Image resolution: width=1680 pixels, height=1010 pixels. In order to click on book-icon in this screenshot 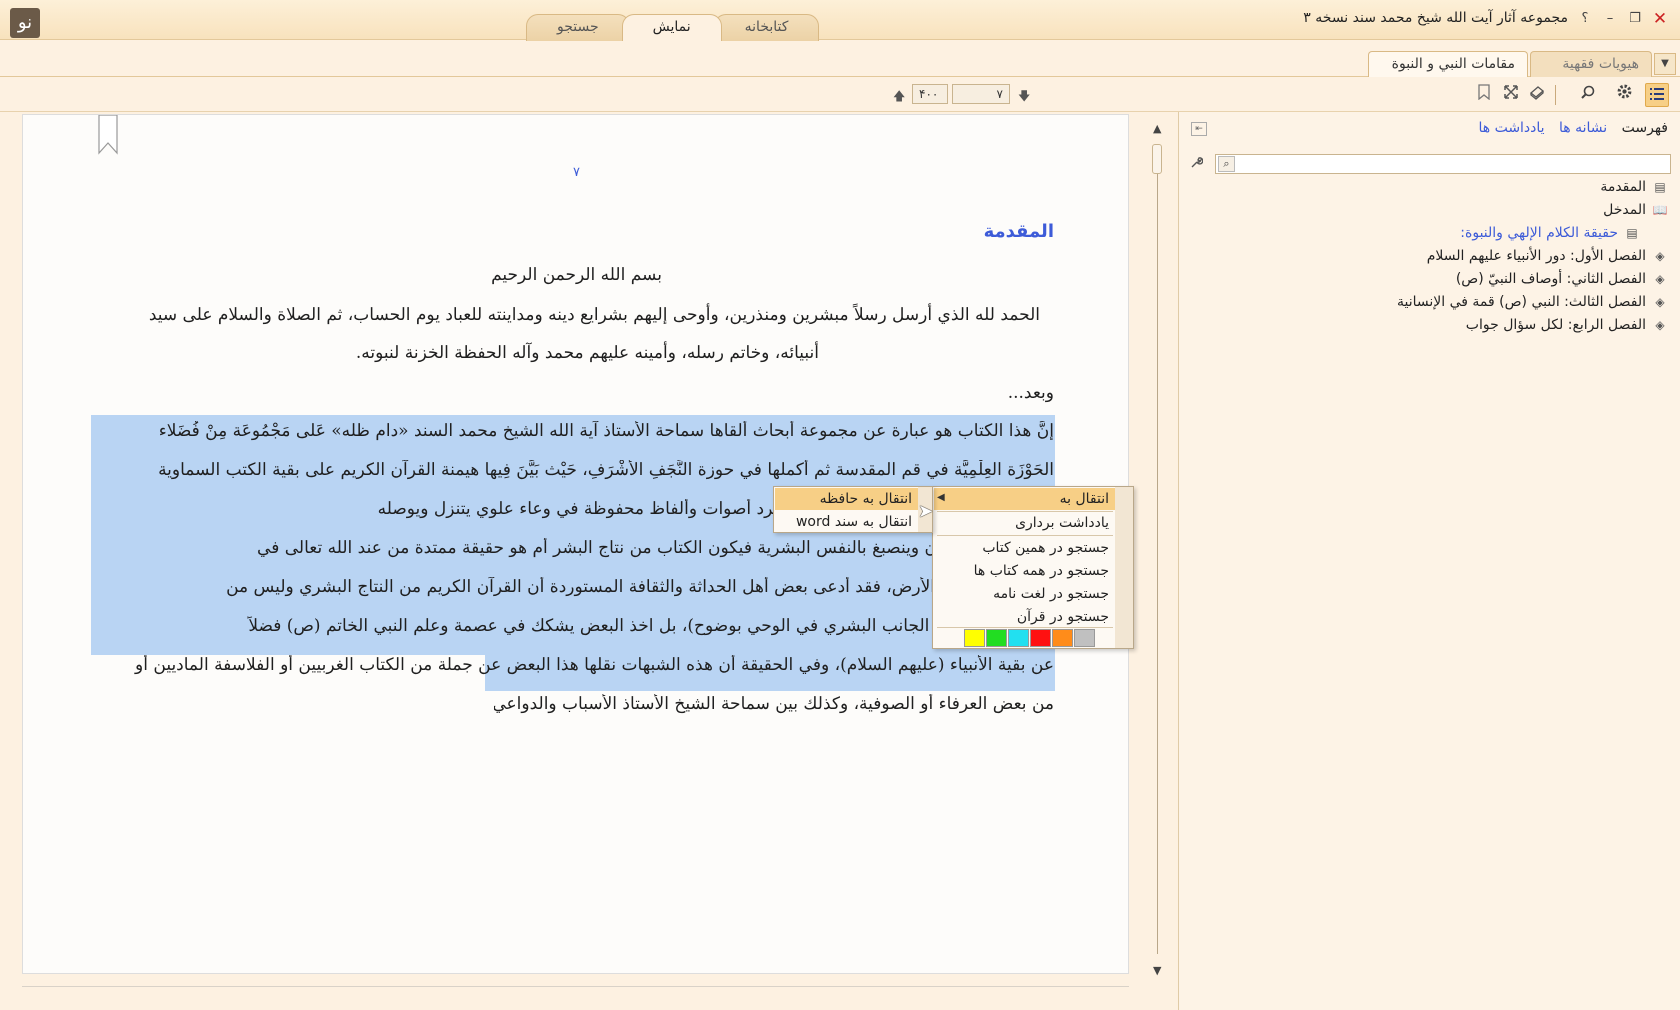, I will do `click(1537, 95)`.